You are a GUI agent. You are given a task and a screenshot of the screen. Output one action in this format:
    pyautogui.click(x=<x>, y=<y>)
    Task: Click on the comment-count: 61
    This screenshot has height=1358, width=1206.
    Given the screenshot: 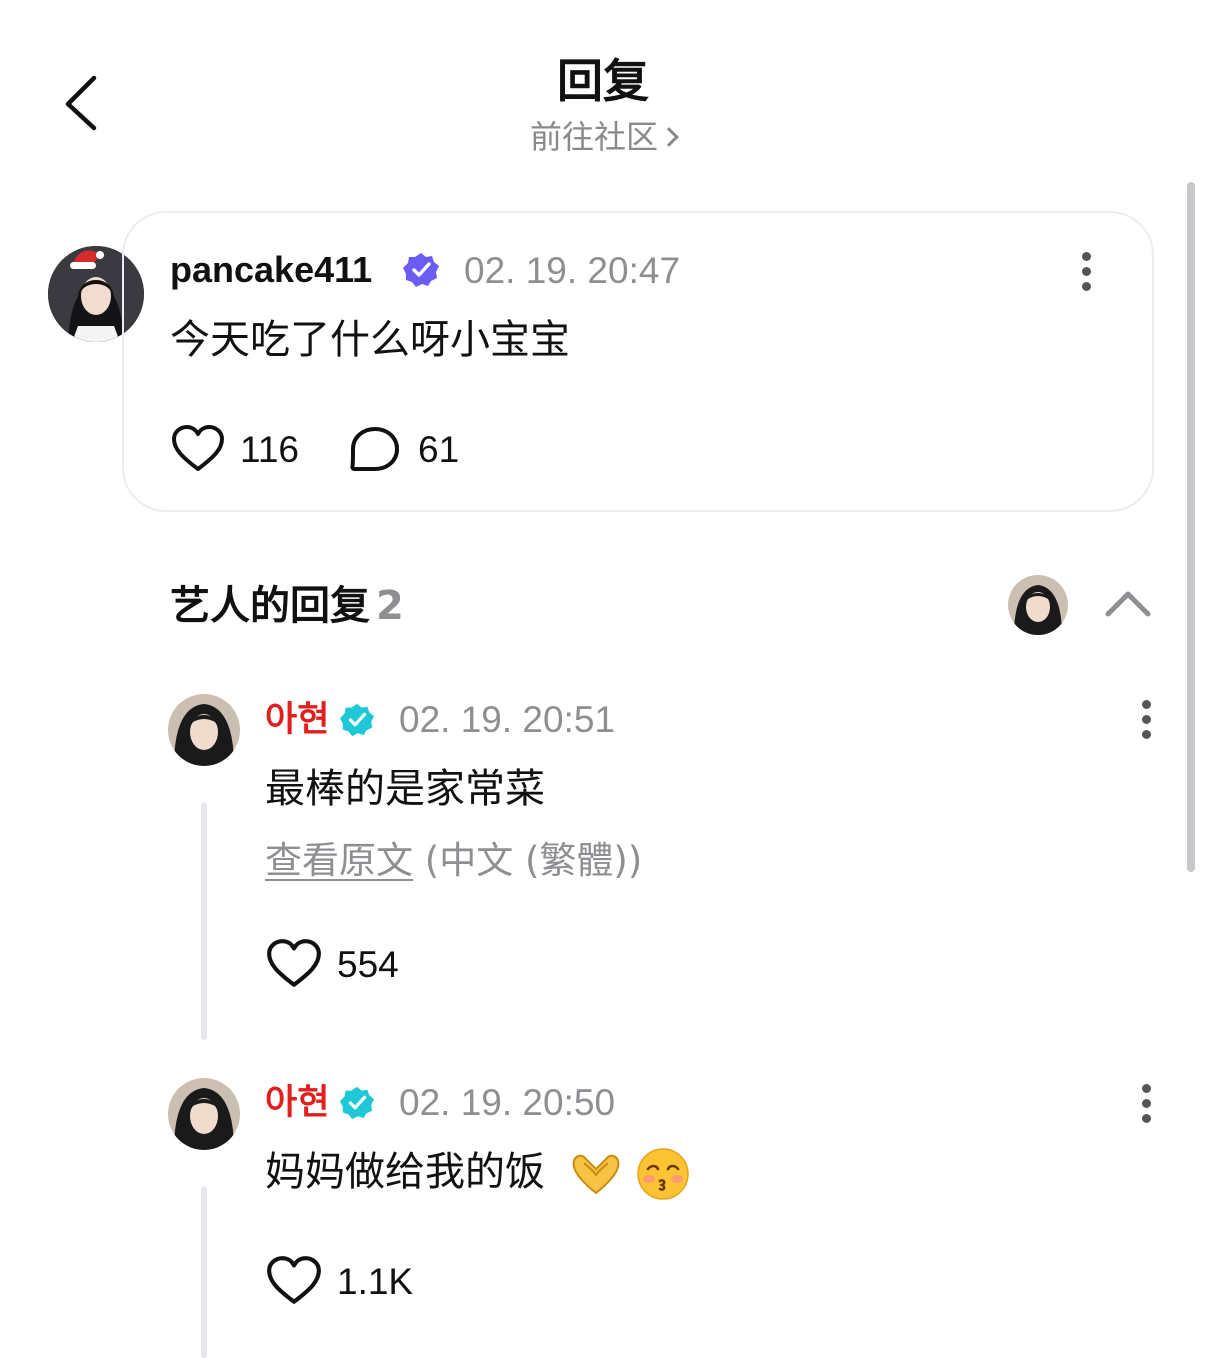 What is the action you would take?
    pyautogui.click(x=439, y=449)
    